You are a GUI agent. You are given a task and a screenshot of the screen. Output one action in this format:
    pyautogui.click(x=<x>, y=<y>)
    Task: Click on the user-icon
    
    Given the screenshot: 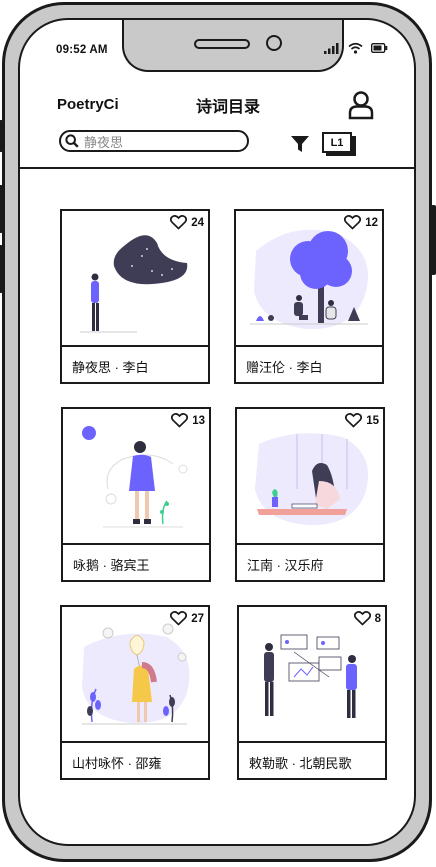 What is the action you would take?
    pyautogui.click(x=361, y=105)
    